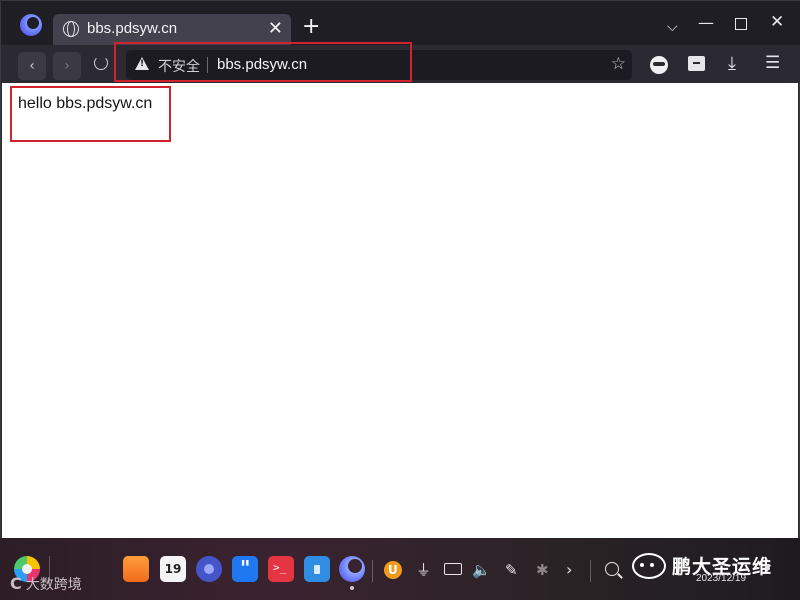  What do you see at coordinates (542, 570) in the screenshot?
I see `bluetooth-icon: ✱` at bounding box center [542, 570].